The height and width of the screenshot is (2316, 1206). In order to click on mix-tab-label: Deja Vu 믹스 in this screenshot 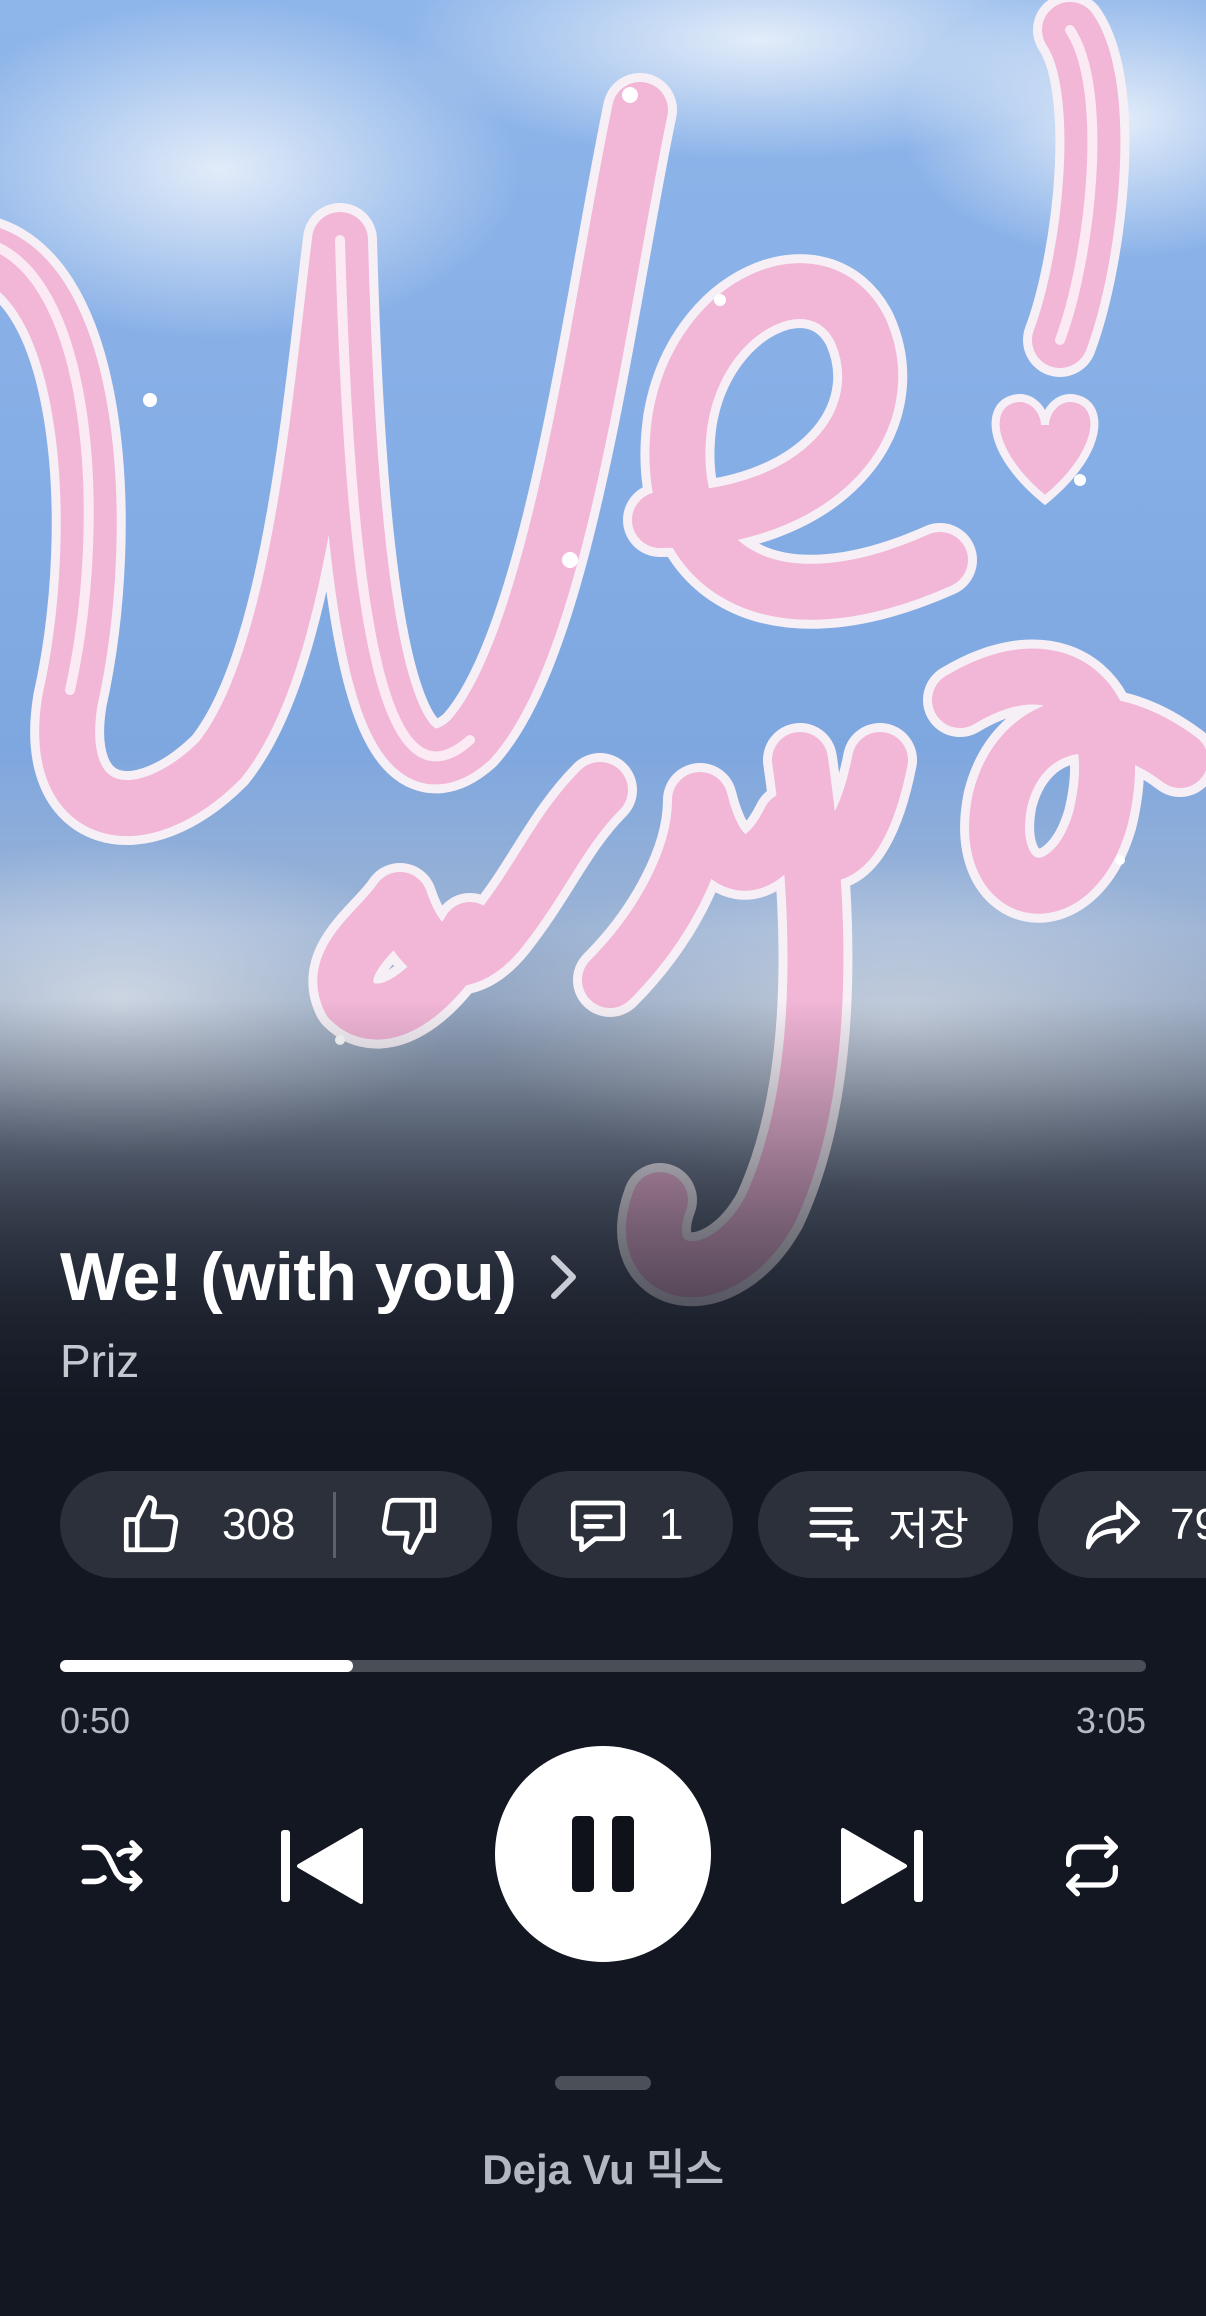, I will do `click(603, 2166)`.